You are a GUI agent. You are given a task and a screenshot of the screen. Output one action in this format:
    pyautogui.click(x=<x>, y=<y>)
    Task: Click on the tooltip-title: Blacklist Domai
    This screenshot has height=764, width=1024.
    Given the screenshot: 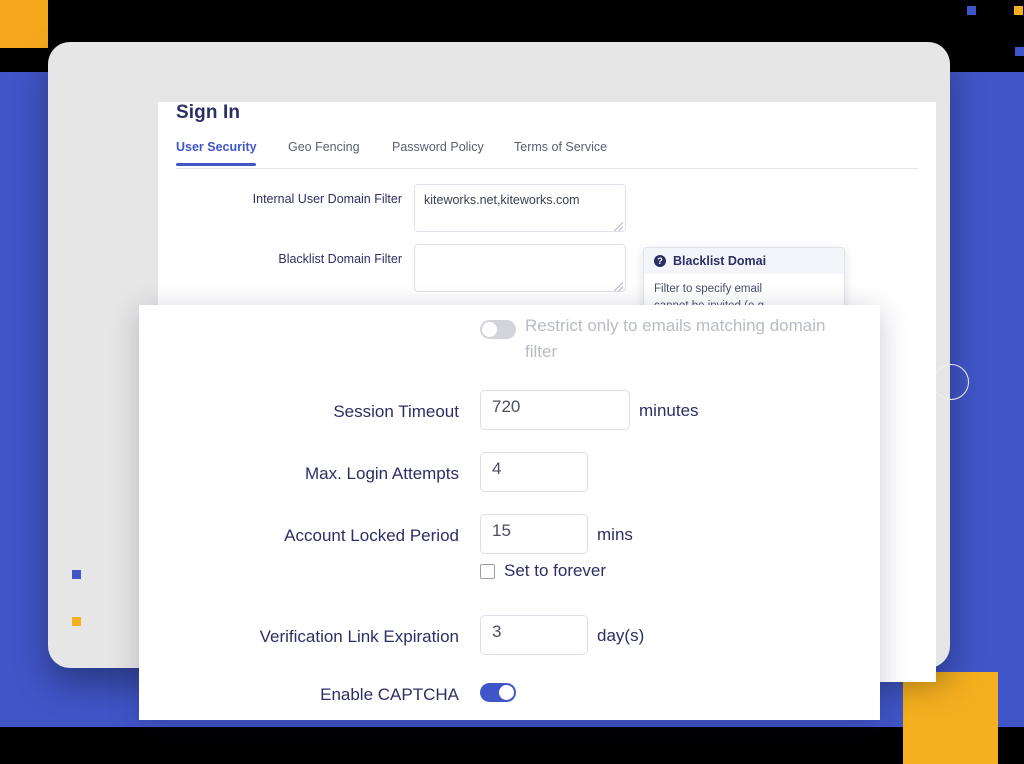 What is the action you would take?
    pyautogui.click(x=720, y=261)
    